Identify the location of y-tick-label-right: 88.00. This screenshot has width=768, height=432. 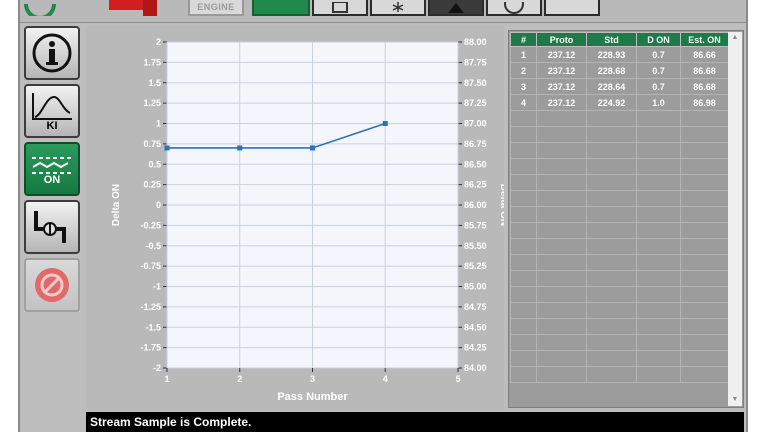
(475, 42).